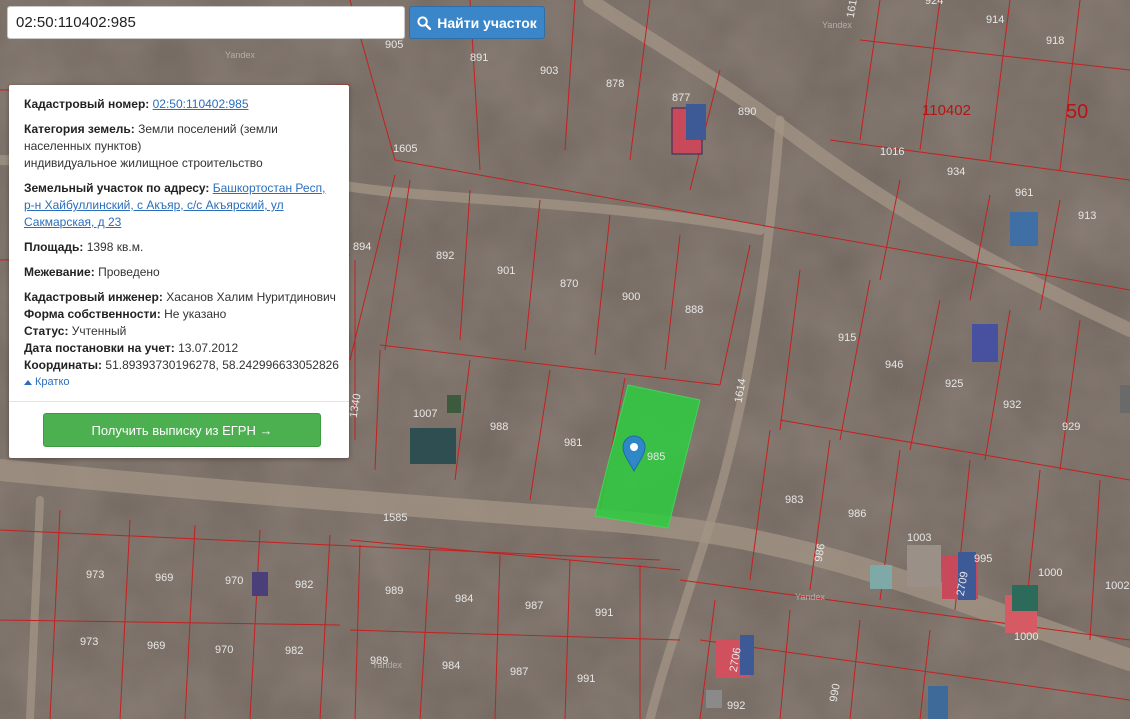 The width and height of the screenshot is (1130, 719). Describe the element at coordinates (425, 414) in the screenshot. I see `plot-label: 1007` at that location.